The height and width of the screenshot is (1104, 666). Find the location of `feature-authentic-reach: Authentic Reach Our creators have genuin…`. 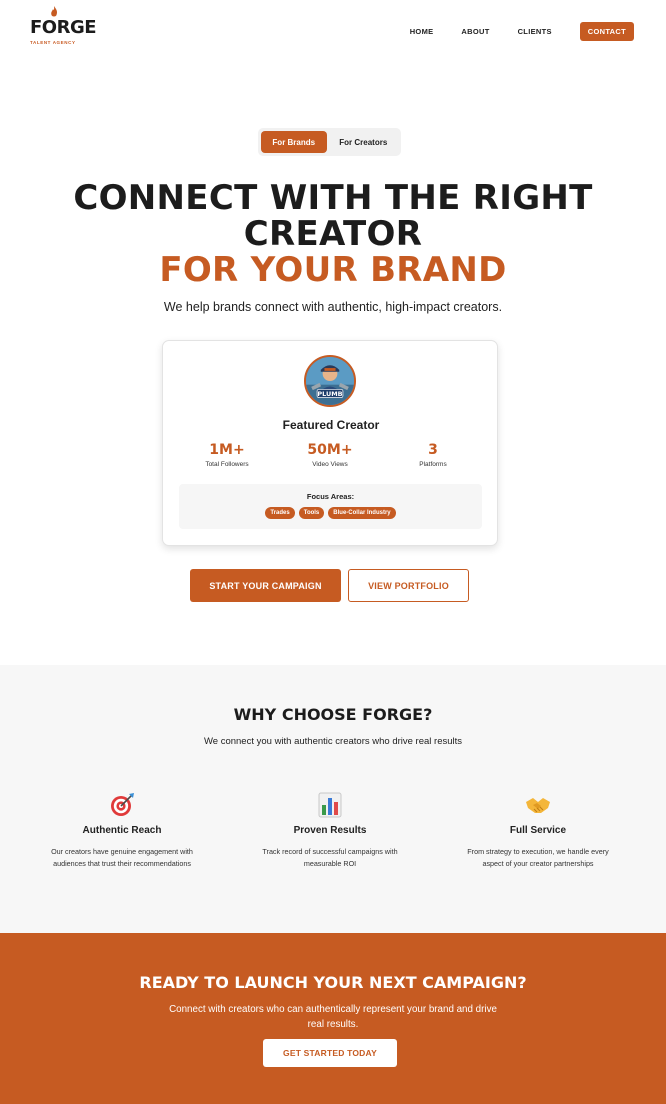

feature-authentic-reach: Authentic Reach Our creators have genuin… is located at coordinates (122, 831).